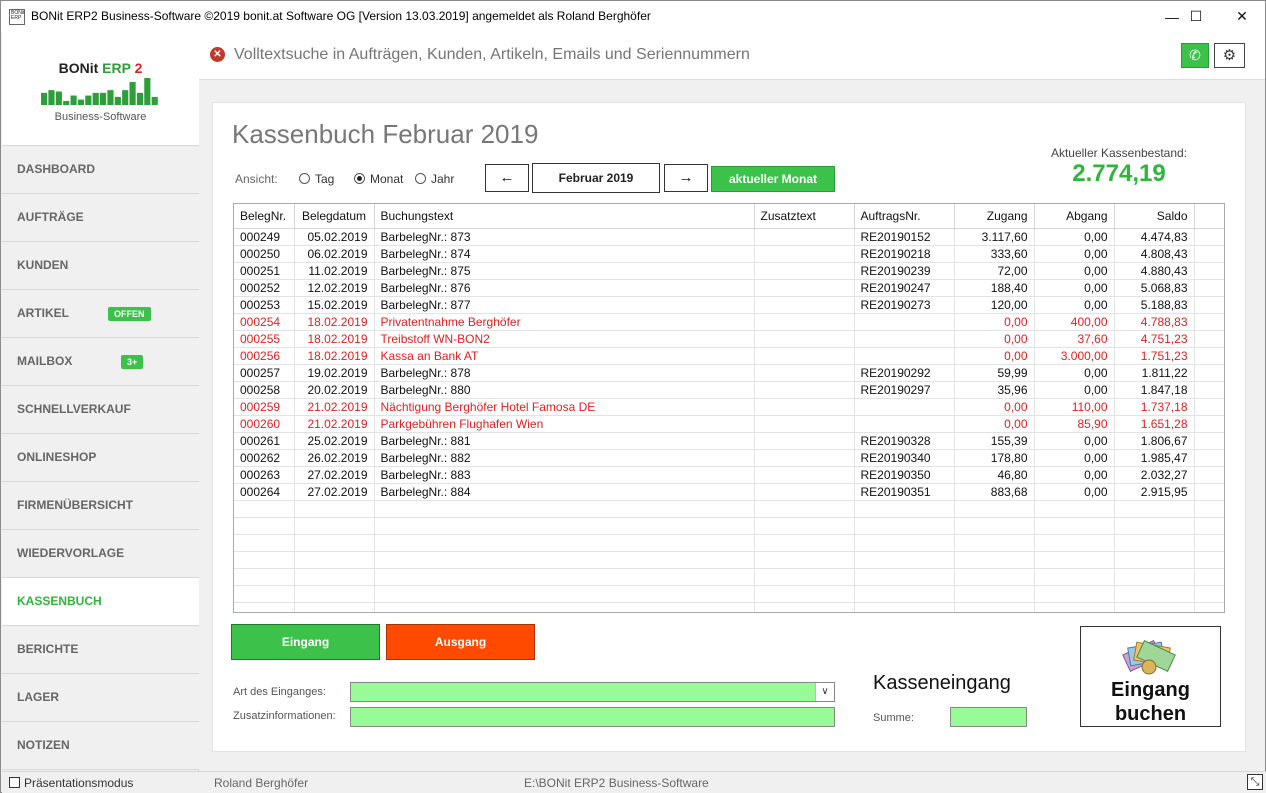 This screenshot has width=1266, height=793. Describe the element at coordinates (100, 746) in the screenshot. I see `sidebar-item-notizen: NOTIZEN` at that location.